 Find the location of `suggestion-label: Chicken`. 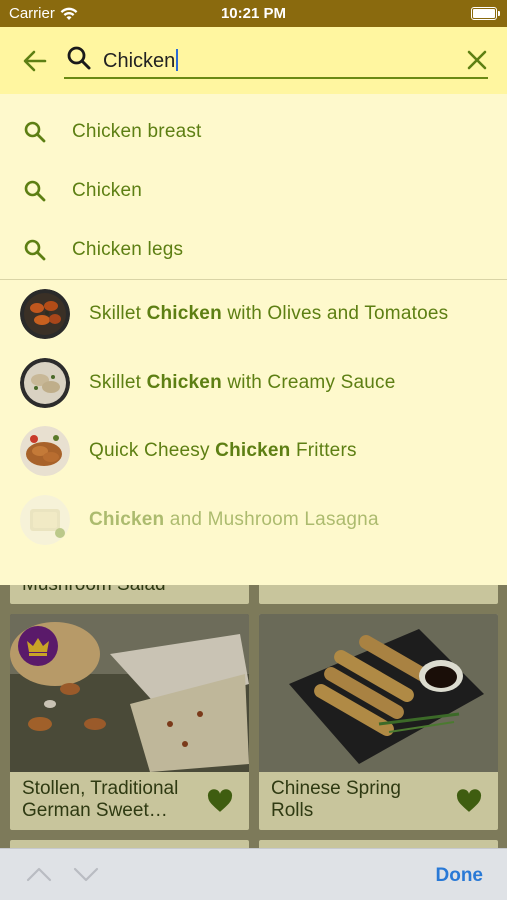

suggestion-label: Chicken is located at coordinates (107, 190).